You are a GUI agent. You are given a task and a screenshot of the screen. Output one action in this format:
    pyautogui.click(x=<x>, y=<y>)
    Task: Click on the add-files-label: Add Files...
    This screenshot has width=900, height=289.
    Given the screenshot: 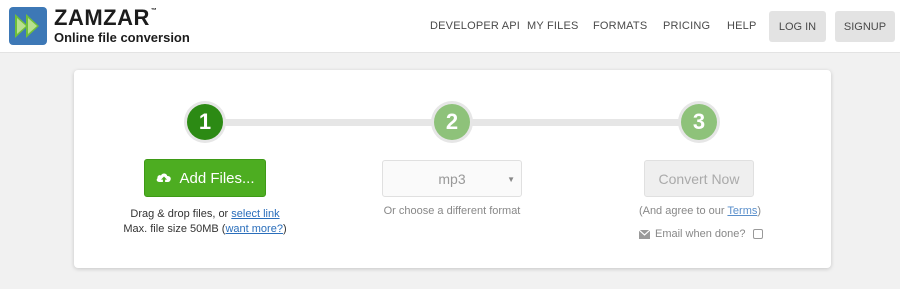 What is the action you would take?
    pyautogui.click(x=217, y=178)
    